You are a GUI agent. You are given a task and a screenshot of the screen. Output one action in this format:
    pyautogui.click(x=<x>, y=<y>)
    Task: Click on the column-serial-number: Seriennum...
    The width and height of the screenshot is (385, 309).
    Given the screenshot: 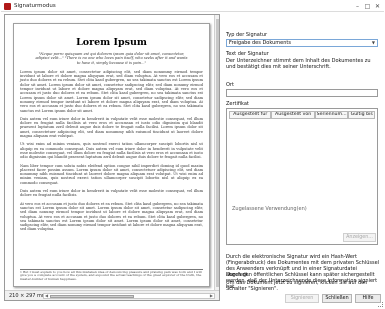 What is the action you would take?
    pyautogui.click(x=331, y=115)
    